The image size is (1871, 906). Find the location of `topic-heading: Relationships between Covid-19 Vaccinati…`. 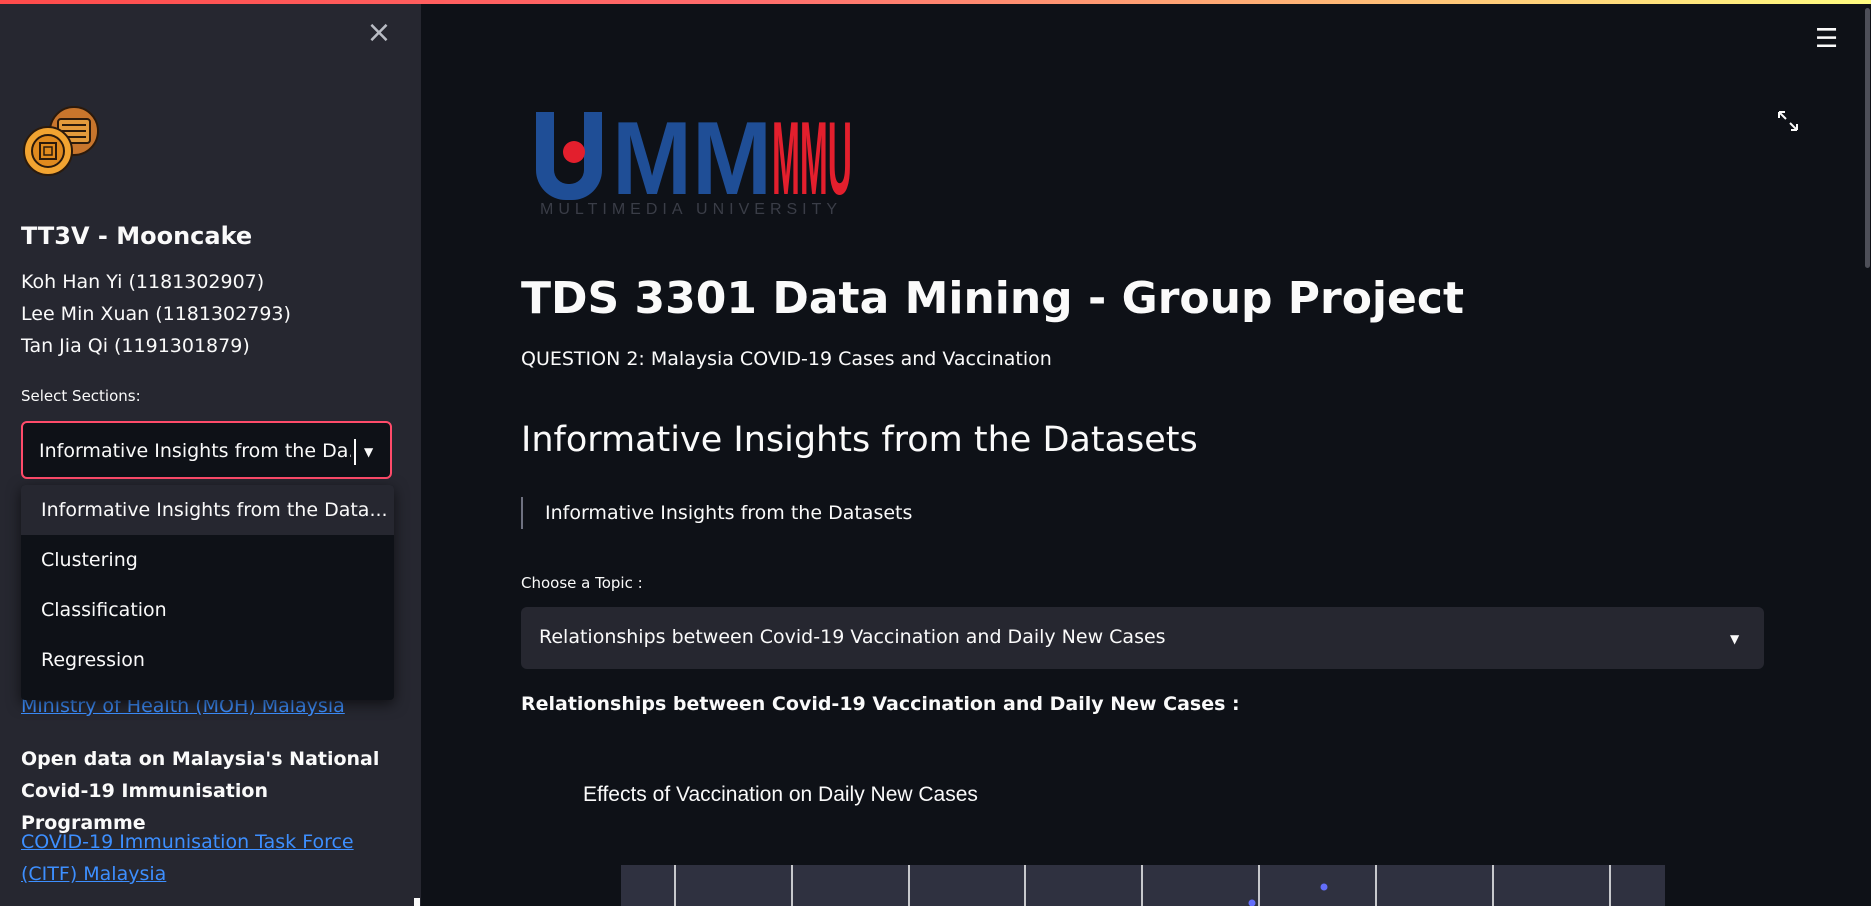

topic-heading: Relationships between Covid-19 Vaccinati… is located at coordinates (880, 704).